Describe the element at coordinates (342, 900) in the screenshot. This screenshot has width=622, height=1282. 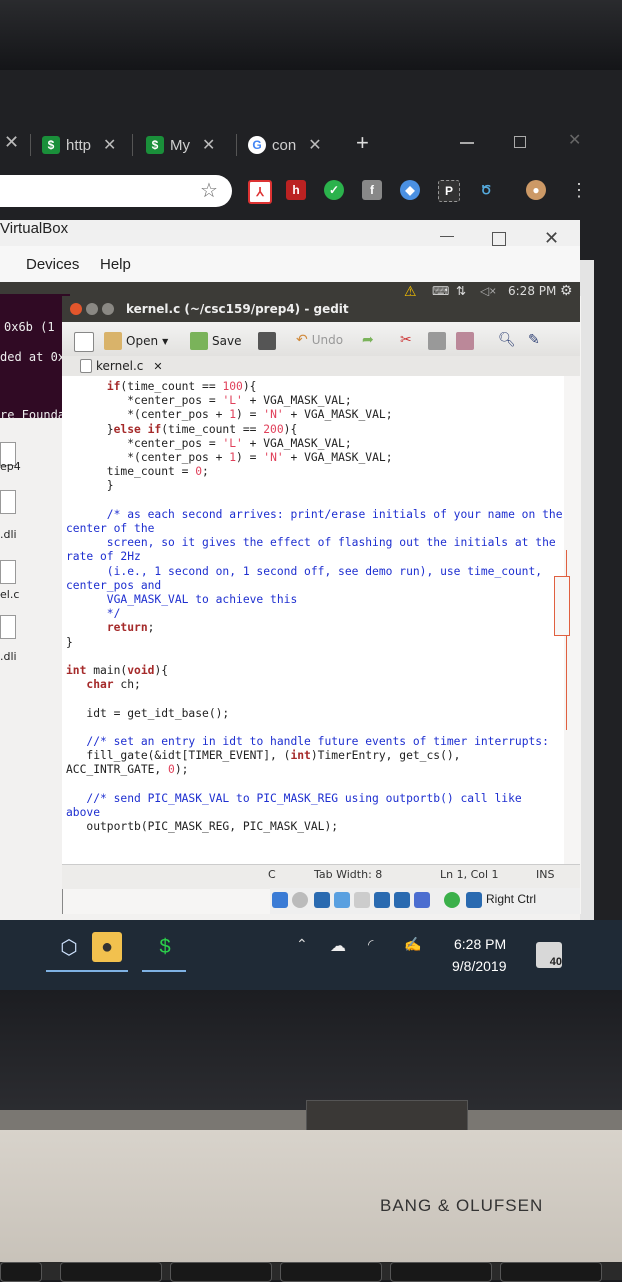
I see `usb-icon` at that location.